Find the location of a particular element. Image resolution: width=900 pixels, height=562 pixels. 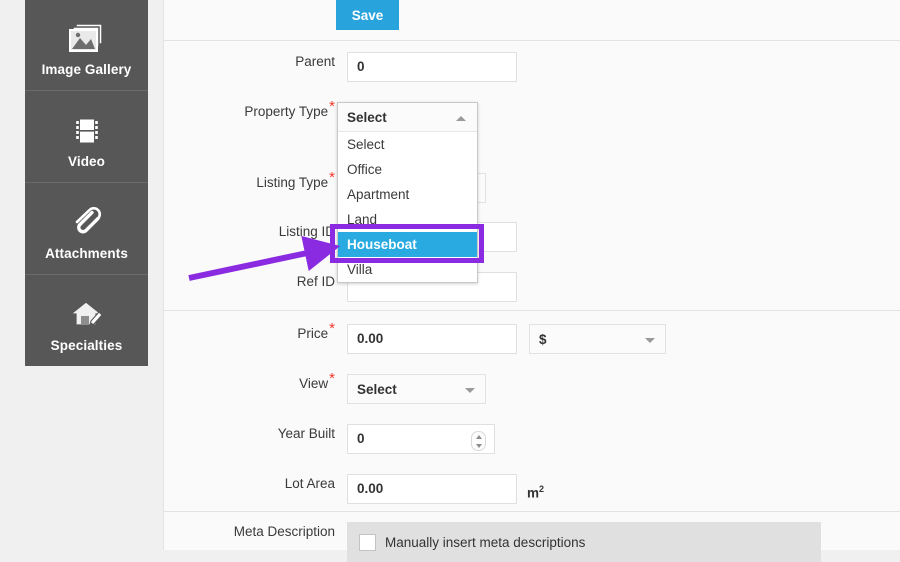

form-row-price: Price* 0.00 $ is located at coordinates (532, 337).